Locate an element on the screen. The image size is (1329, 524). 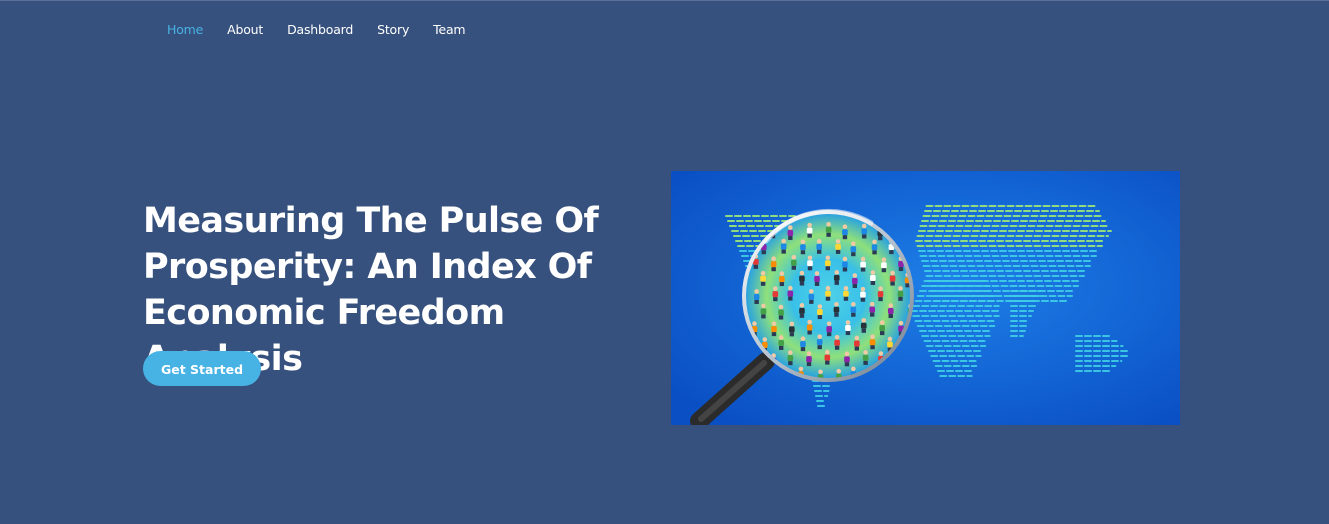
nav-home: Home is located at coordinates (185, 30).